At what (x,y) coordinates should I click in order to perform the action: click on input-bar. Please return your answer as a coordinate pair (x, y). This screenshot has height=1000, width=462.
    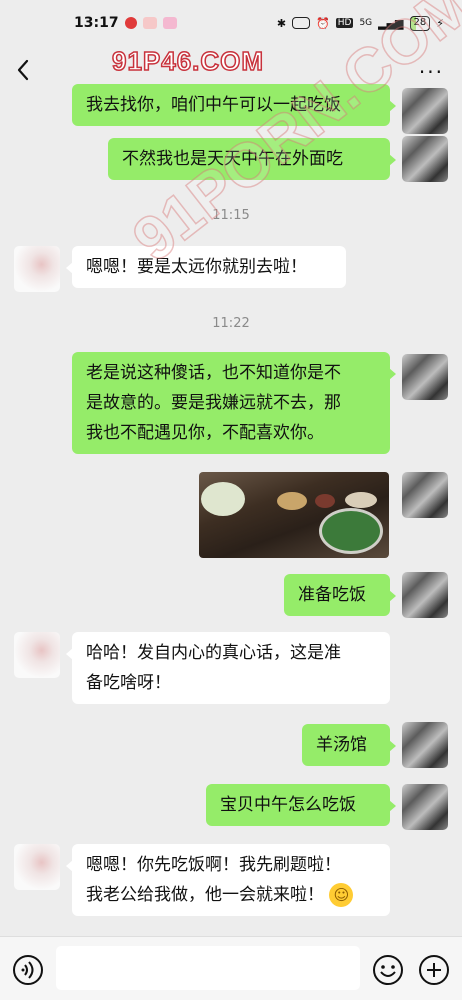
    Looking at the image, I should click on (231, 968).